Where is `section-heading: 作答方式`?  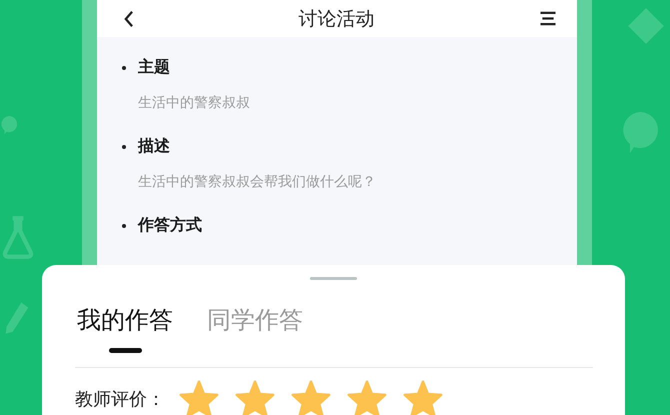 section-heading: 作答方式 is located at coordinates (170, 225).